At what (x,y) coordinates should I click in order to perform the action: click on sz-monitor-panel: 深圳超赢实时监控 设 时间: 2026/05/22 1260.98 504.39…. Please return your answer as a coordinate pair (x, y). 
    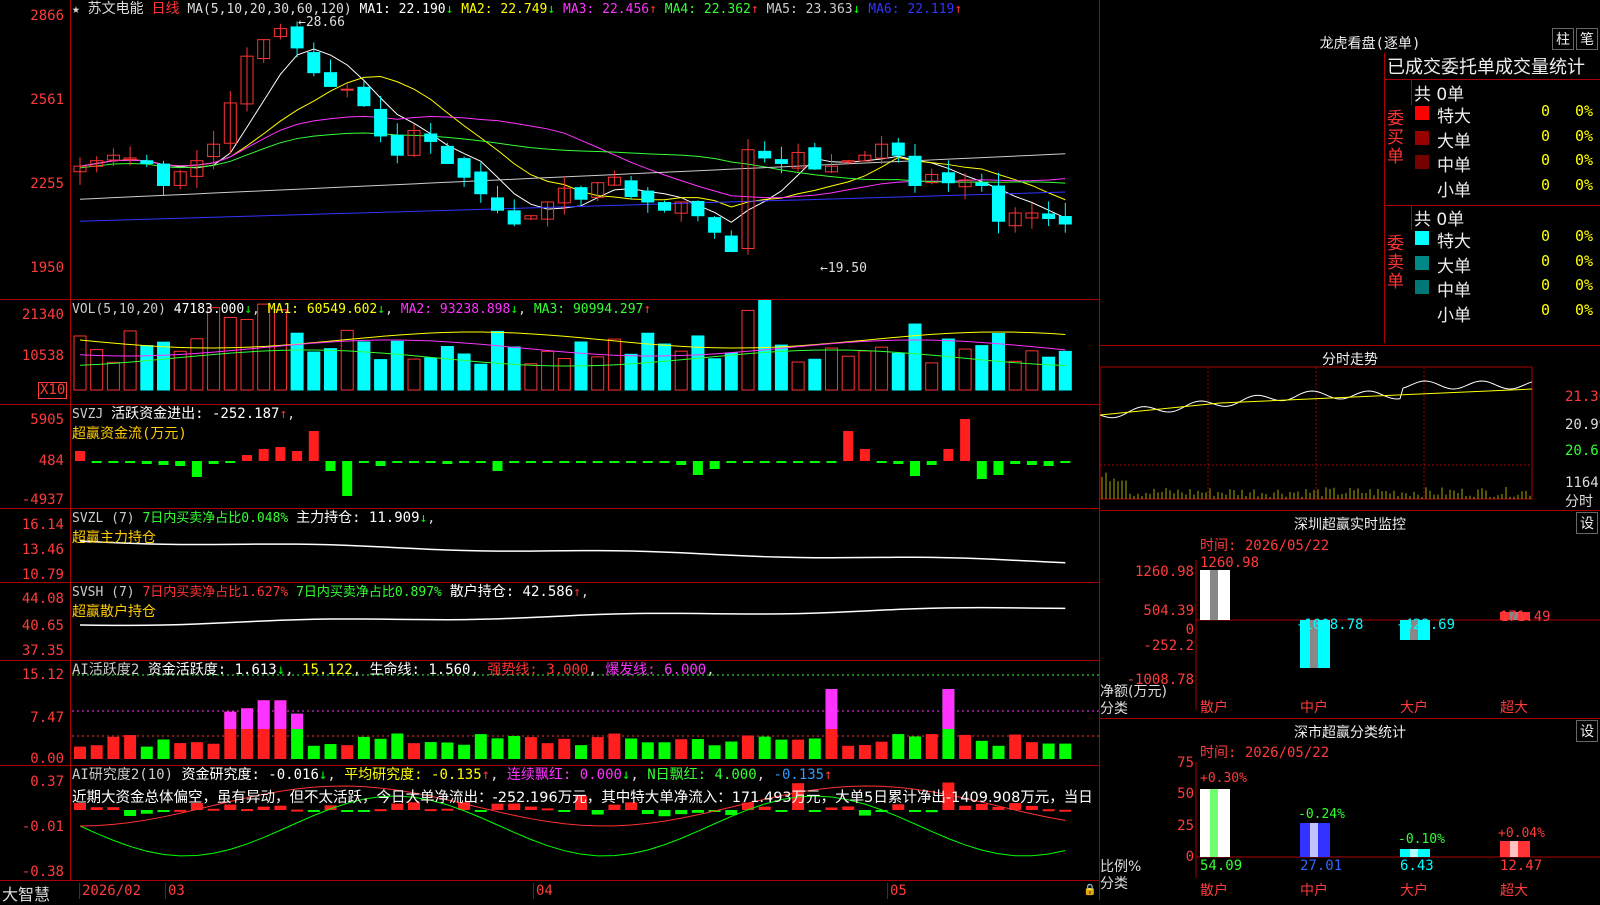
    Looking at the image, I should click on (1350, 614).